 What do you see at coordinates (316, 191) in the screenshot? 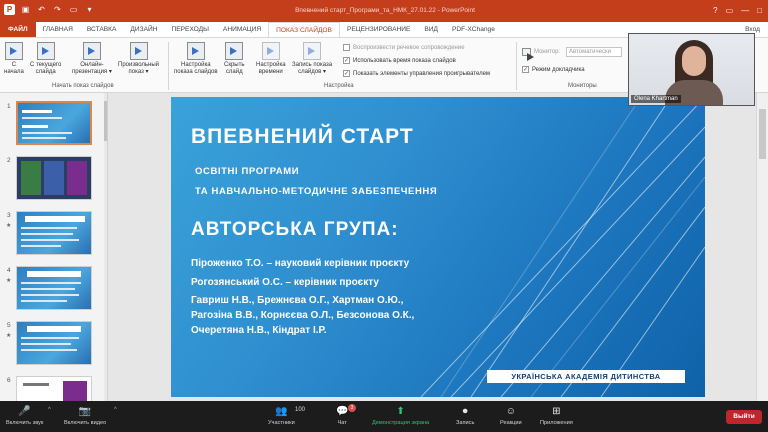
I see `slide-subtitle-2: ТА НАВЧАЛЬНО-МЕТОДИЧНЕ ЗАБЕЗПЕЧЕННЯ` at bounding box center [316, 191].